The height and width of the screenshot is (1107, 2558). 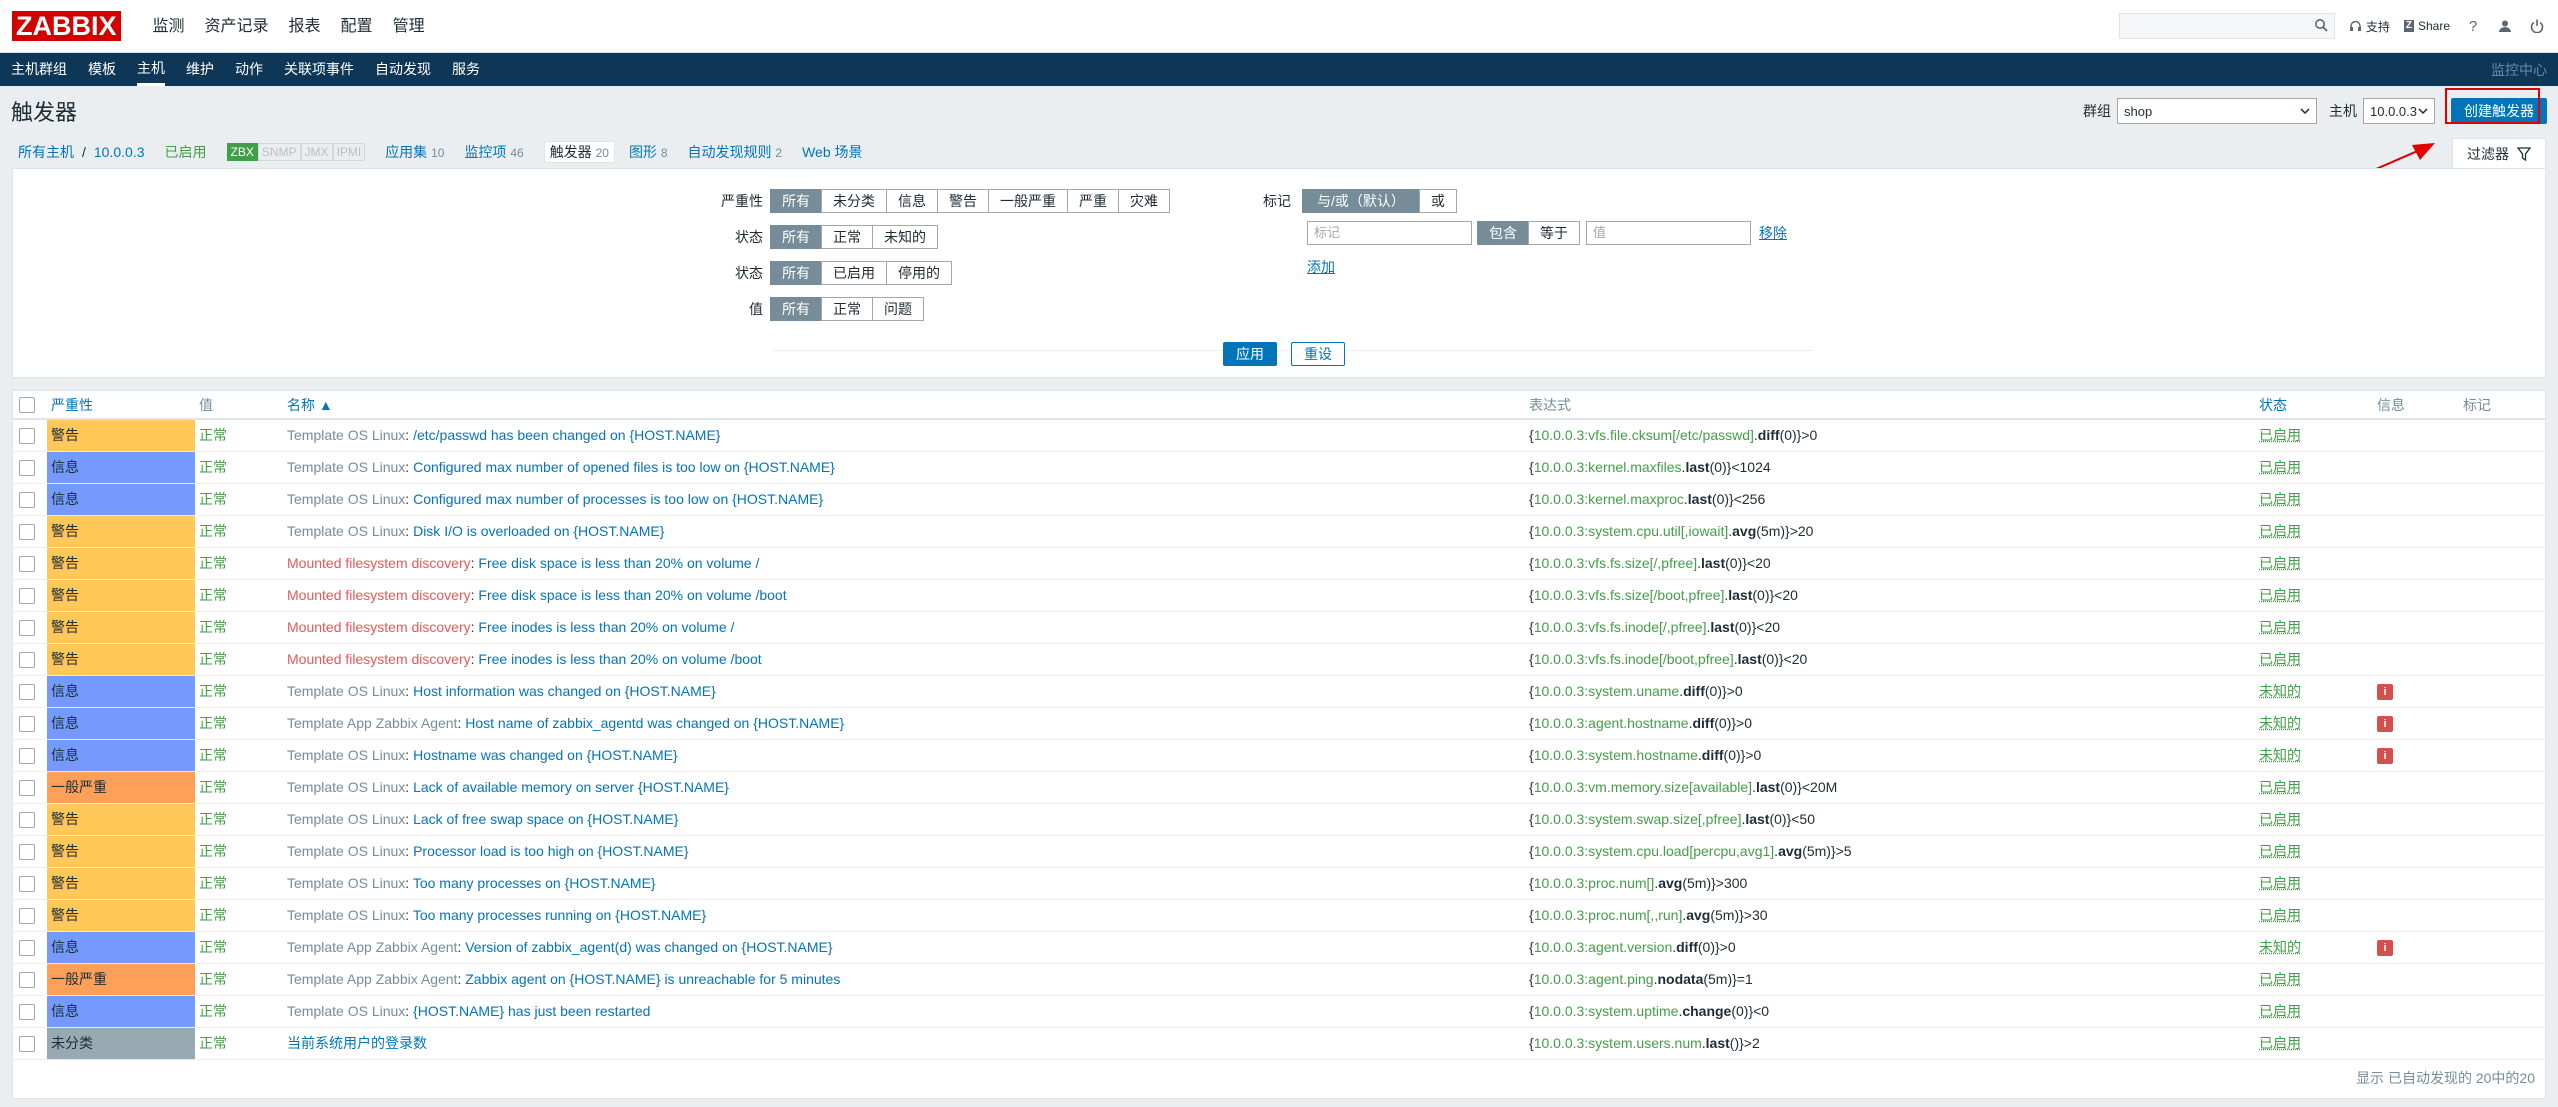 I want to click on host-status-enabled: 已启用, so click(x=186, y=152).